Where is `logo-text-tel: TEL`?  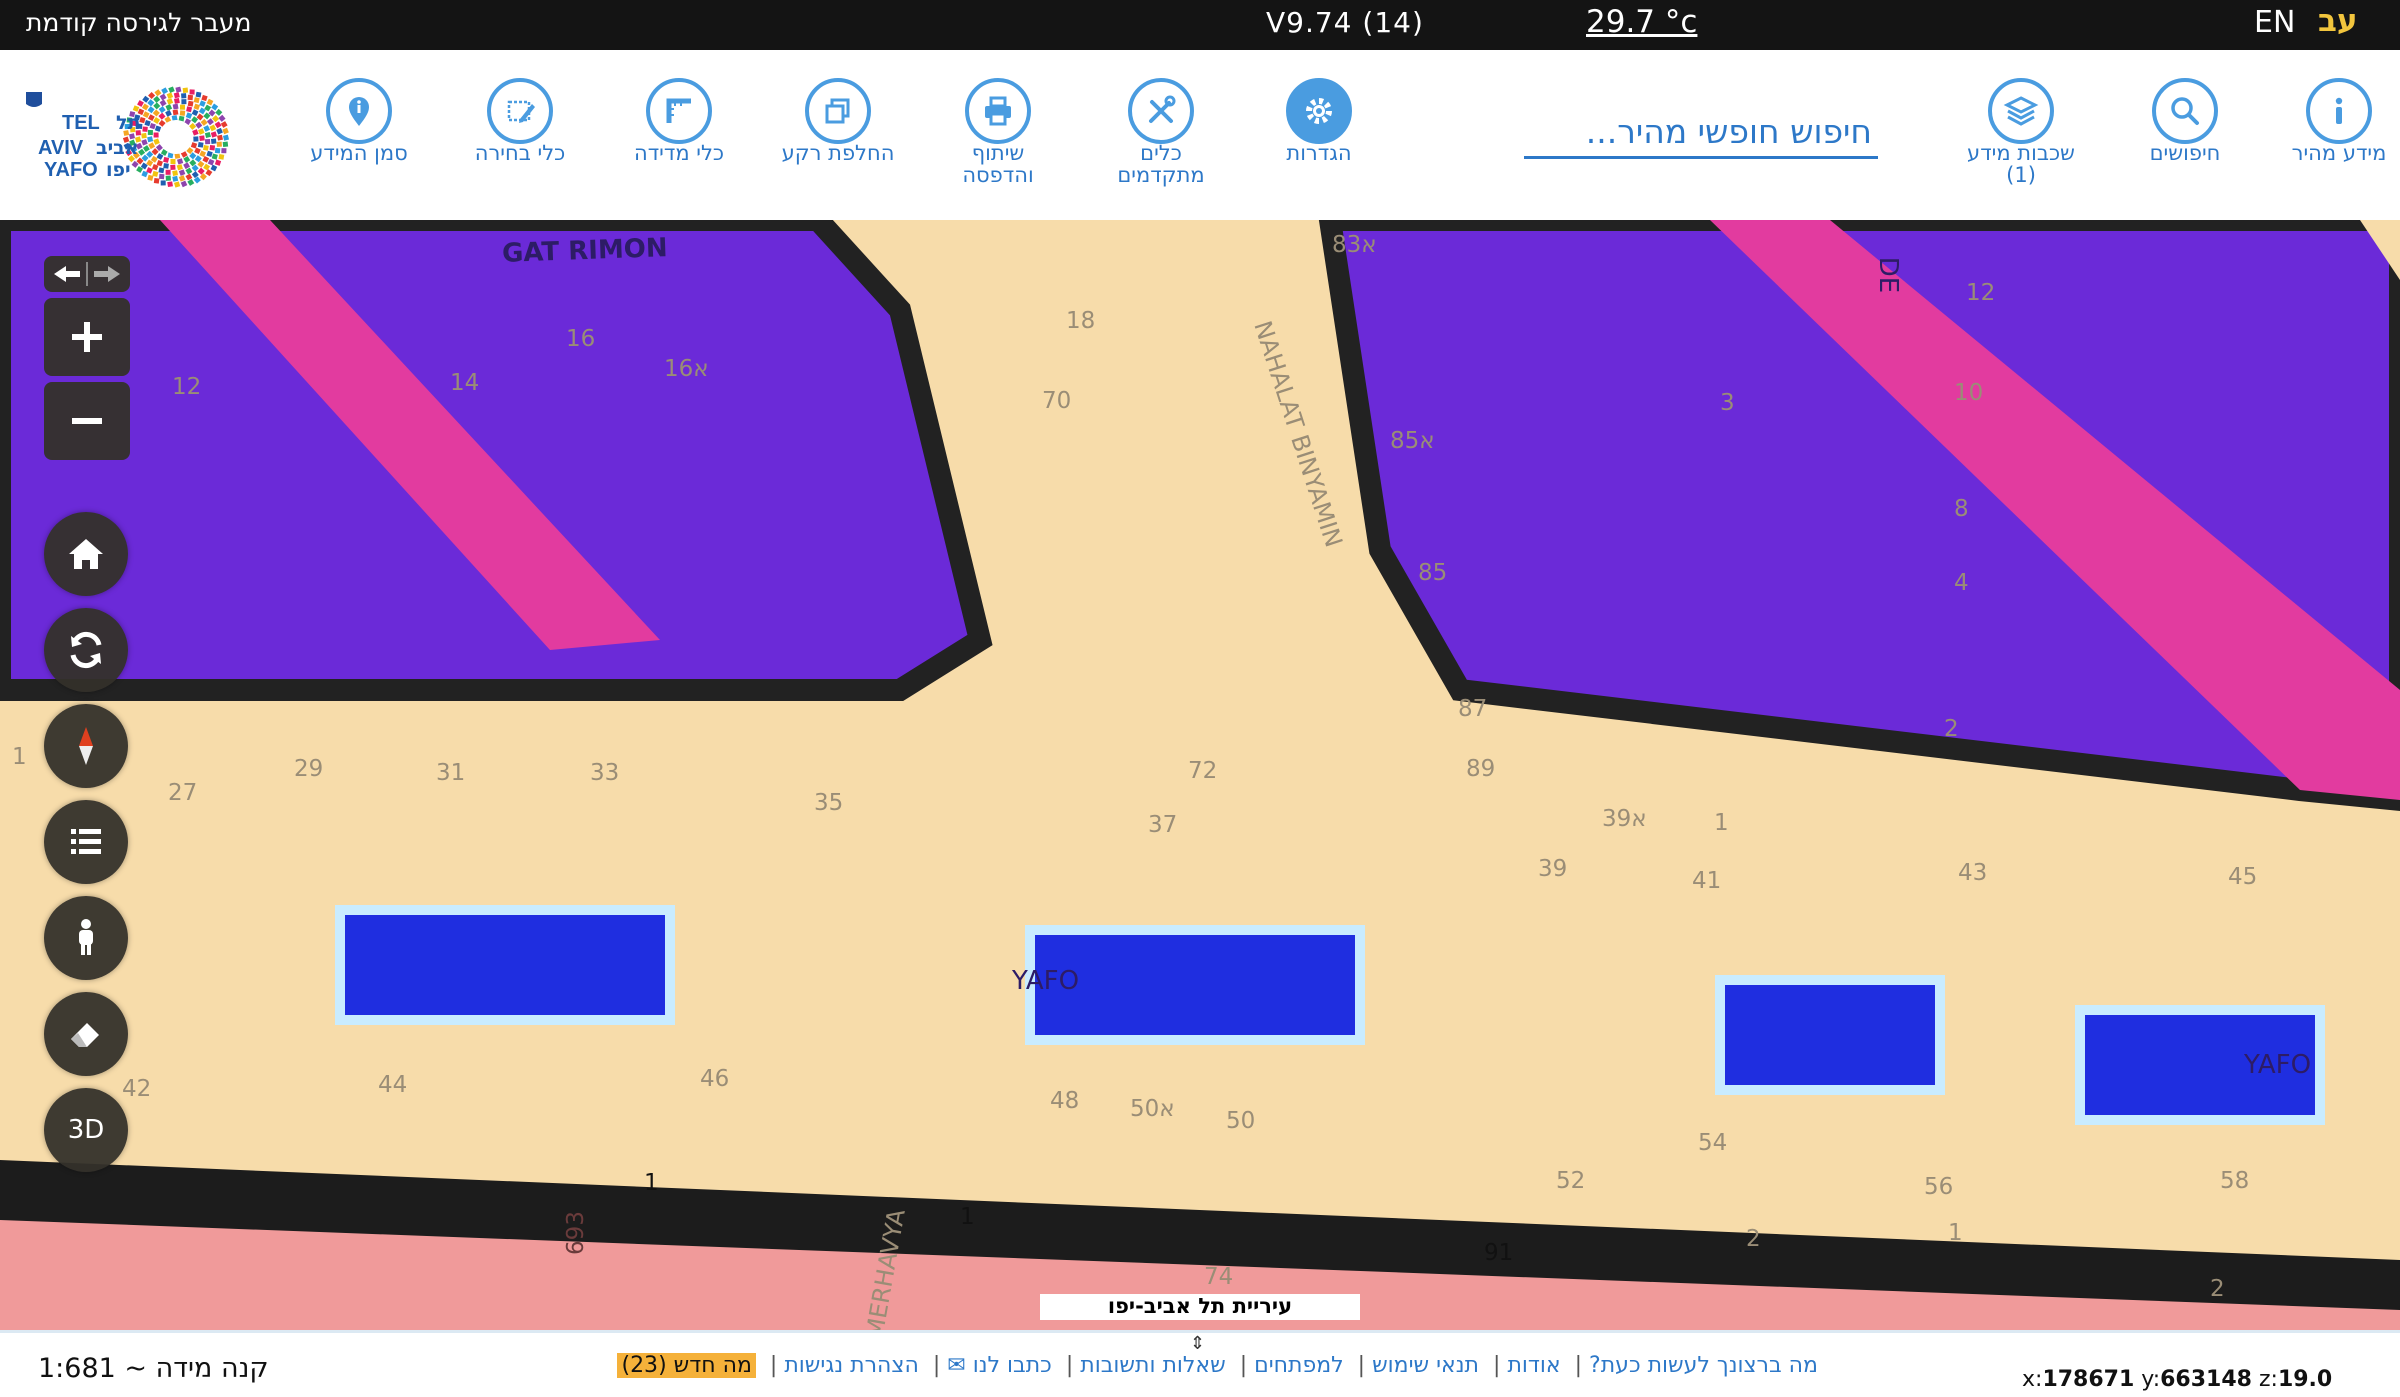
logo-text-tel: TEL is located at coordinates (81, 123).